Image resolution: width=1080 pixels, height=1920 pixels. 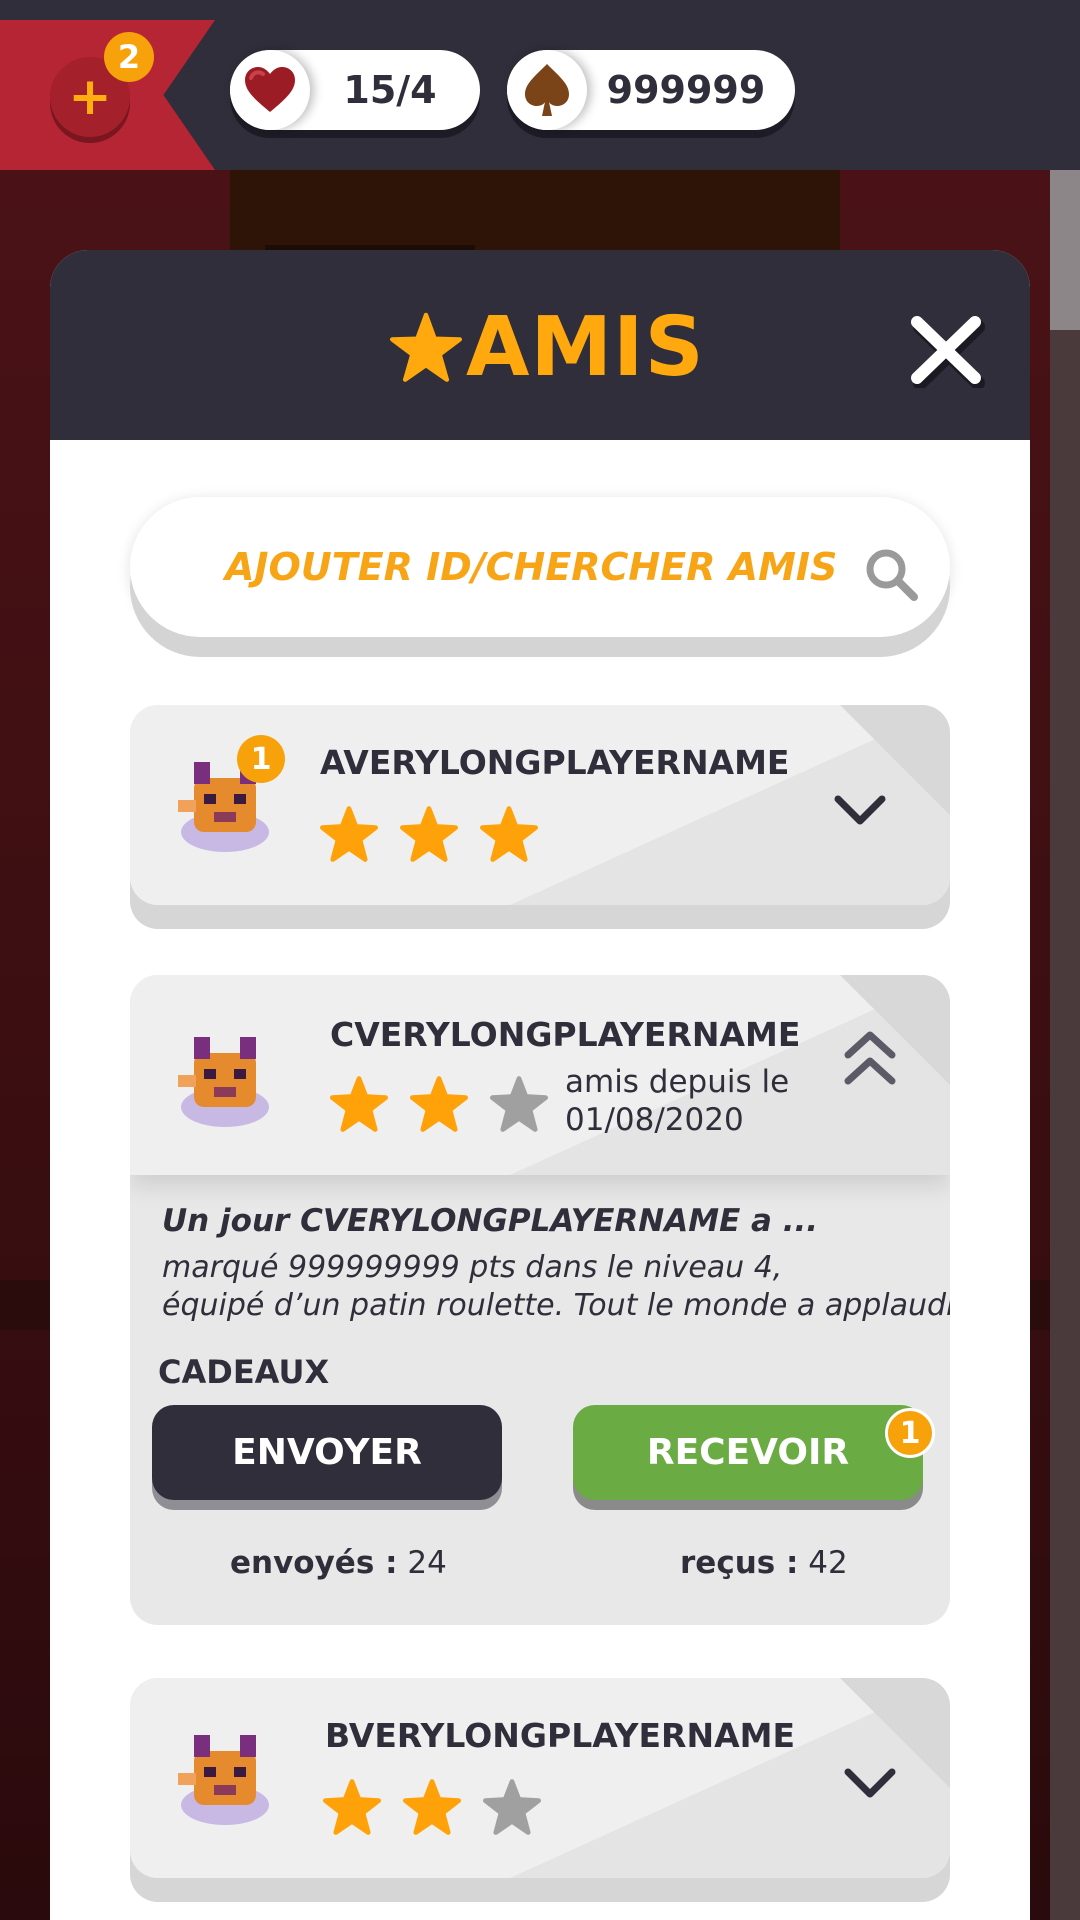 I want to click on sent-label: envoyés :, so click(x=314, y=1563).